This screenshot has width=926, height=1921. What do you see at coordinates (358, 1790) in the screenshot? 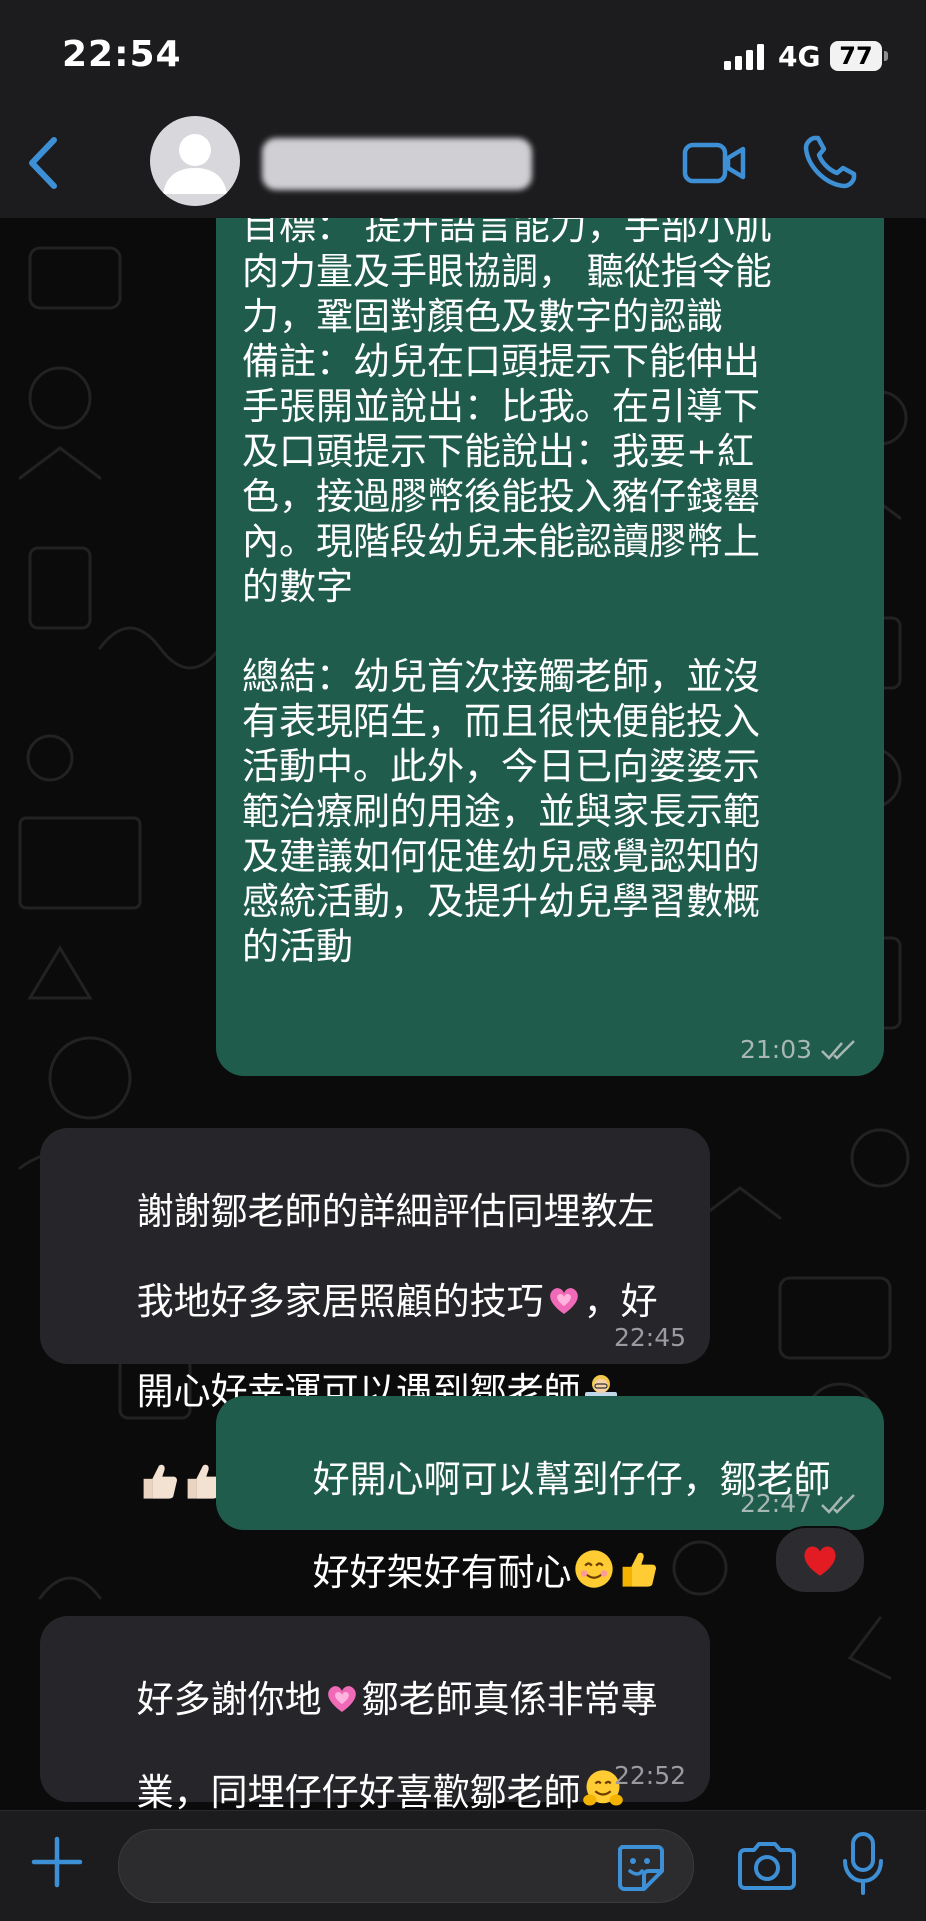
I see `message-line: 業，同埋仔仔好喜歡鄒老師` at bounding box center [358, 1790].